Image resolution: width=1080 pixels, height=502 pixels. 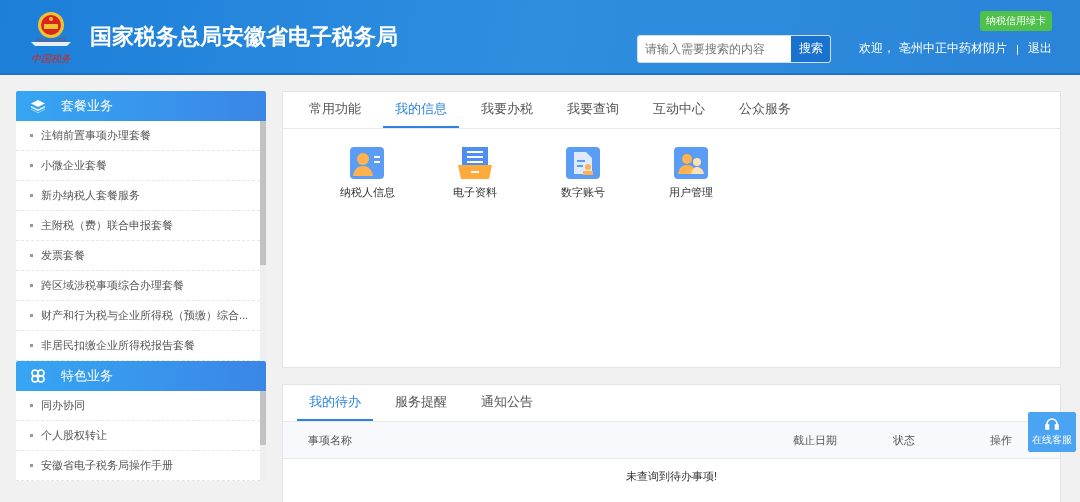 What do you see at coordinates (953, 48) in the screenshot?
I see `user-name: 亳州中正中药材阴片` at bounding box center [953, 48].